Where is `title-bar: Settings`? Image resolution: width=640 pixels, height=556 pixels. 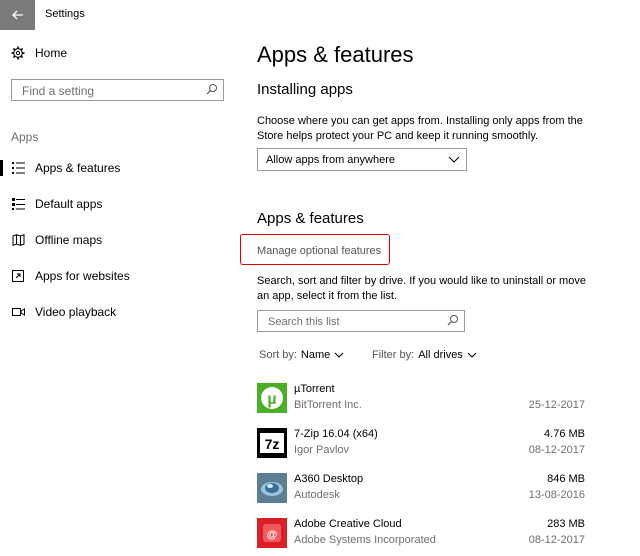 title-bar: Settings is located at coordinates (320, 15).